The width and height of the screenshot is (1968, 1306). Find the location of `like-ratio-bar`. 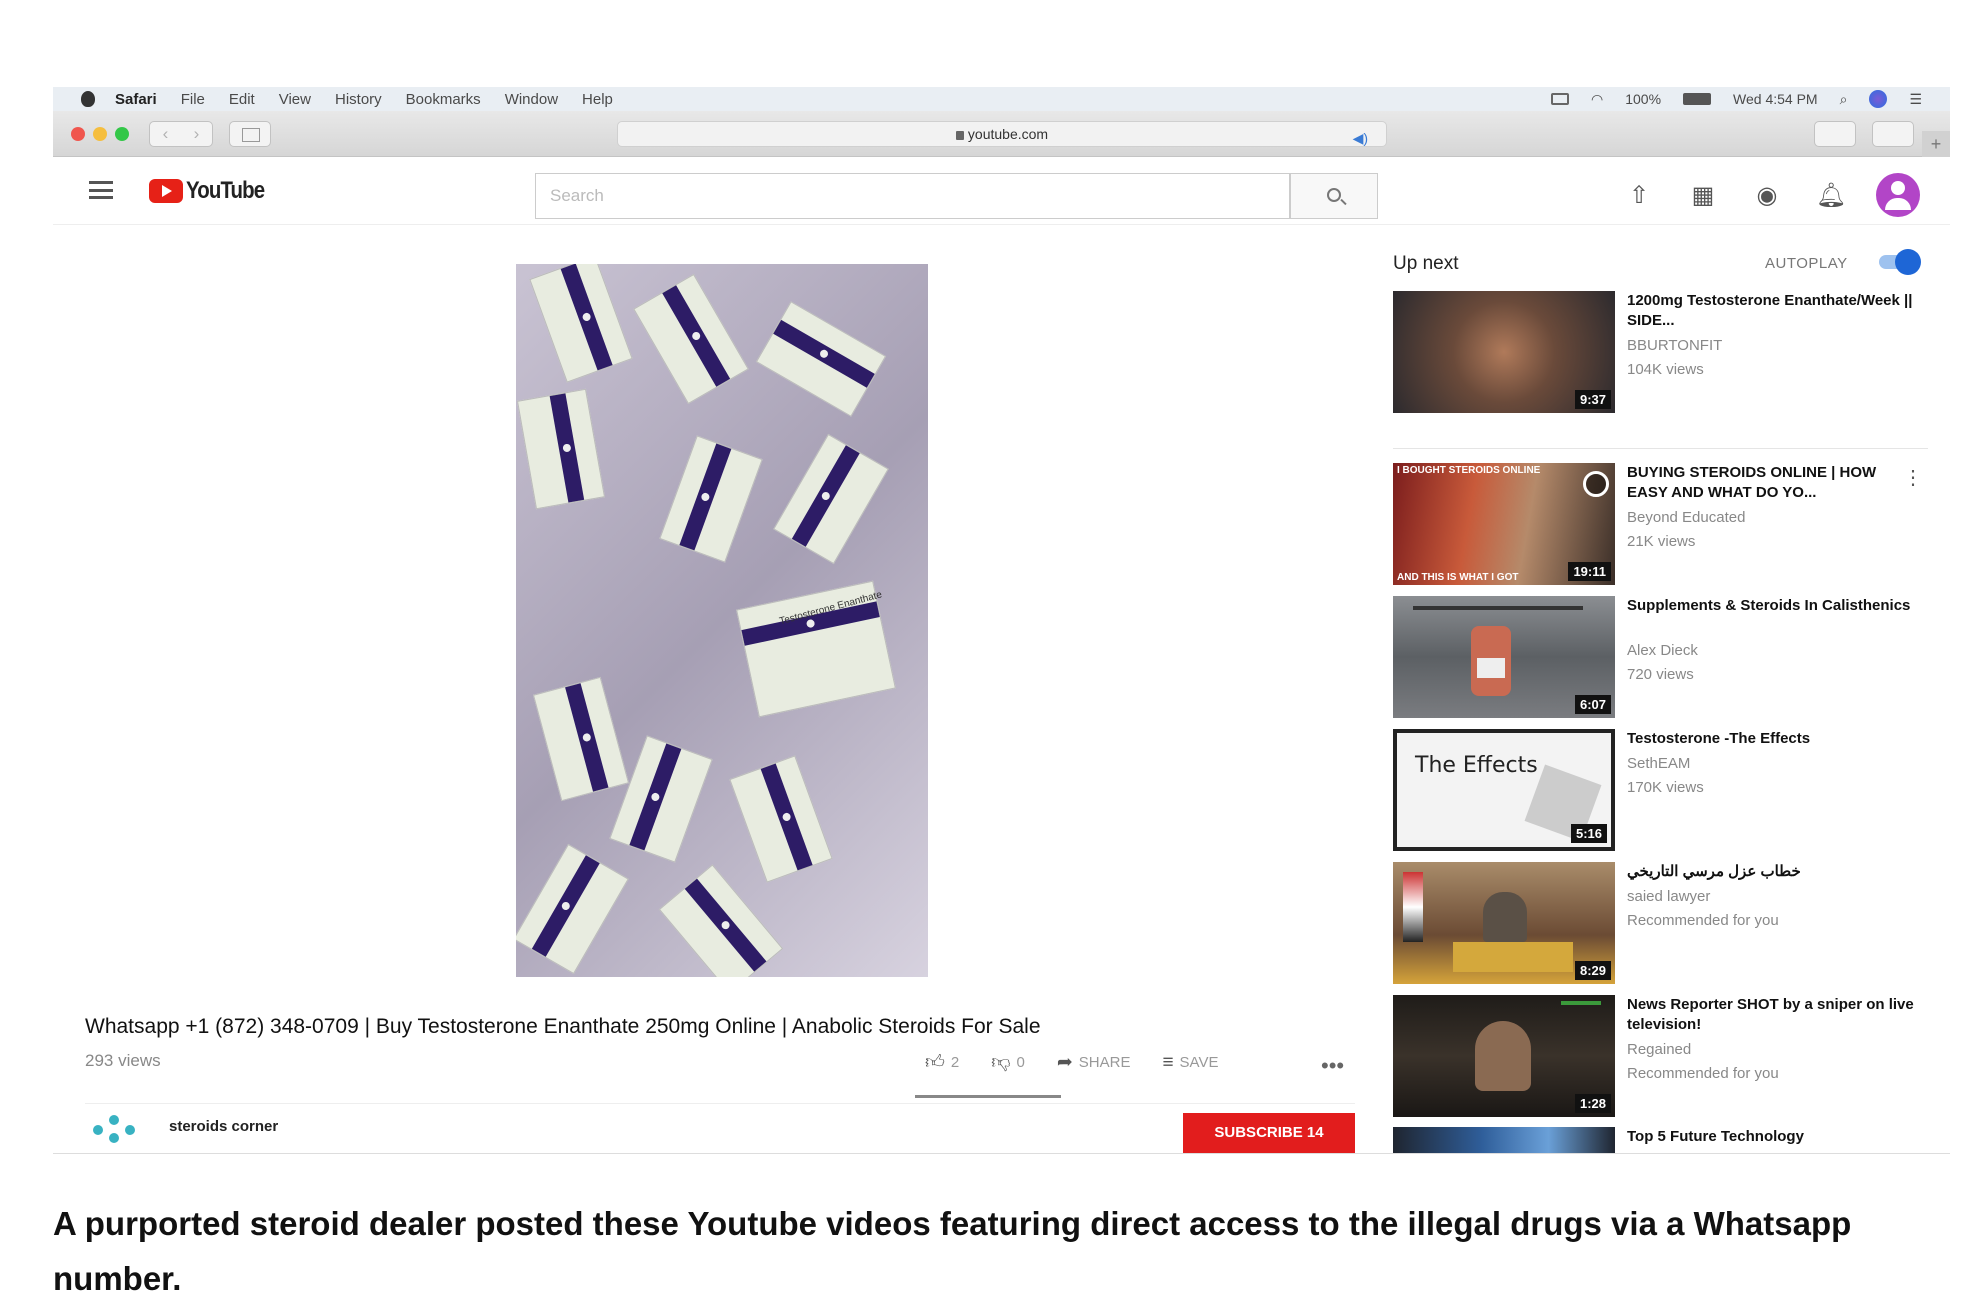

like-ratio-bar is located at coordinates (988, 1096).